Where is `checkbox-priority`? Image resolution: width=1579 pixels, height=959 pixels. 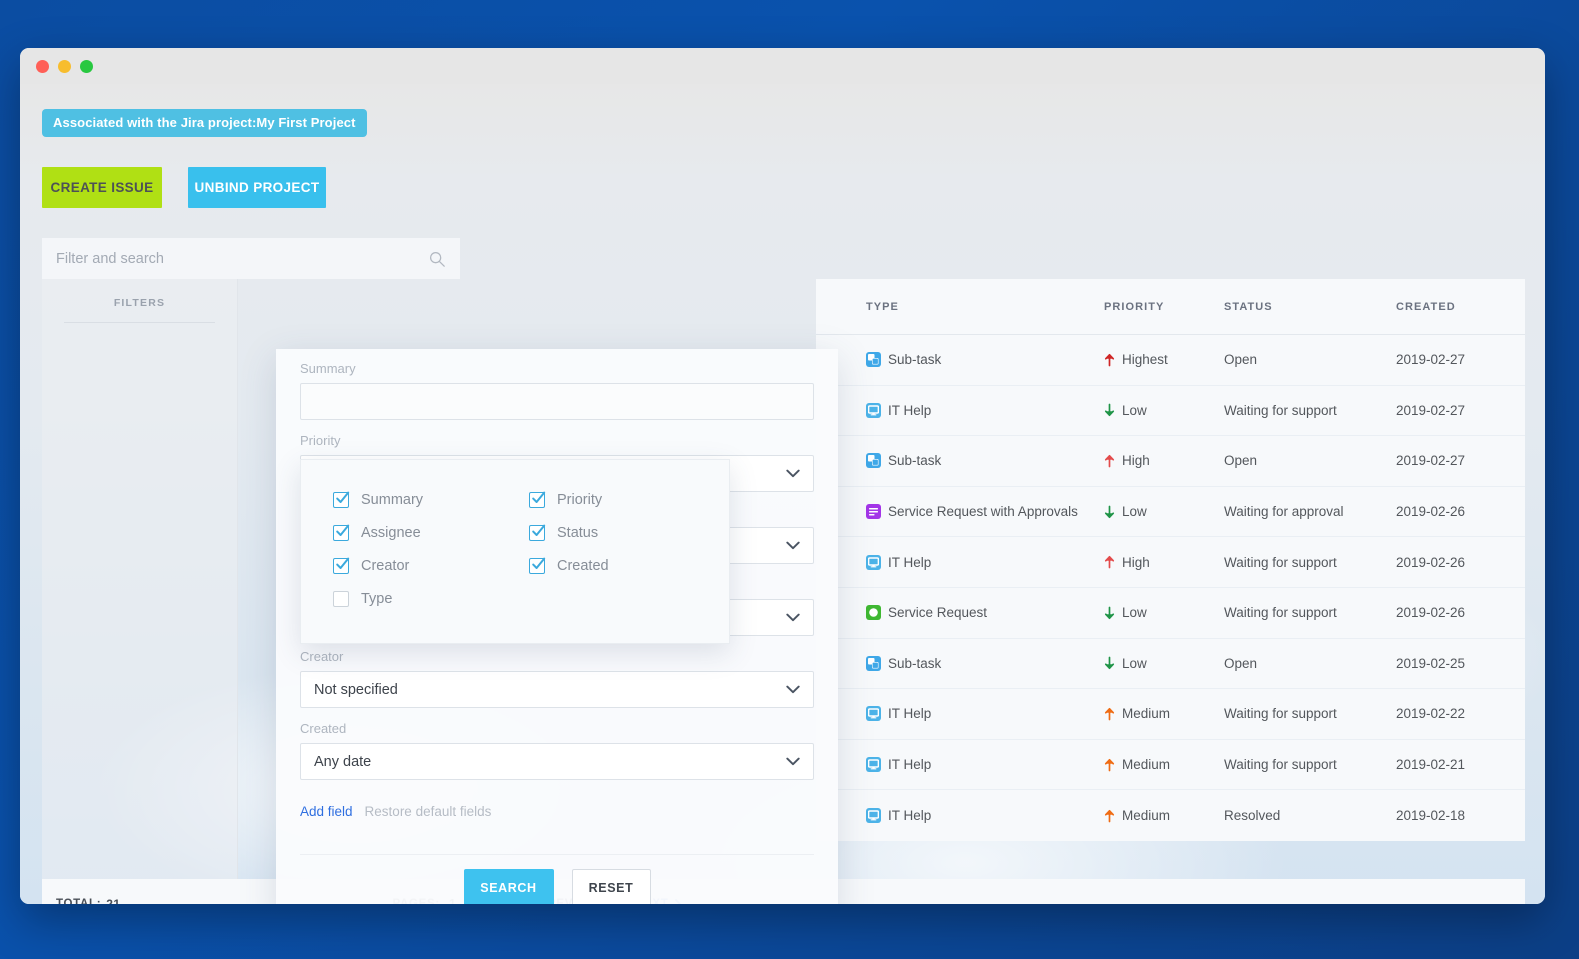
checkbox-priority is located at coordinates (537, 499).